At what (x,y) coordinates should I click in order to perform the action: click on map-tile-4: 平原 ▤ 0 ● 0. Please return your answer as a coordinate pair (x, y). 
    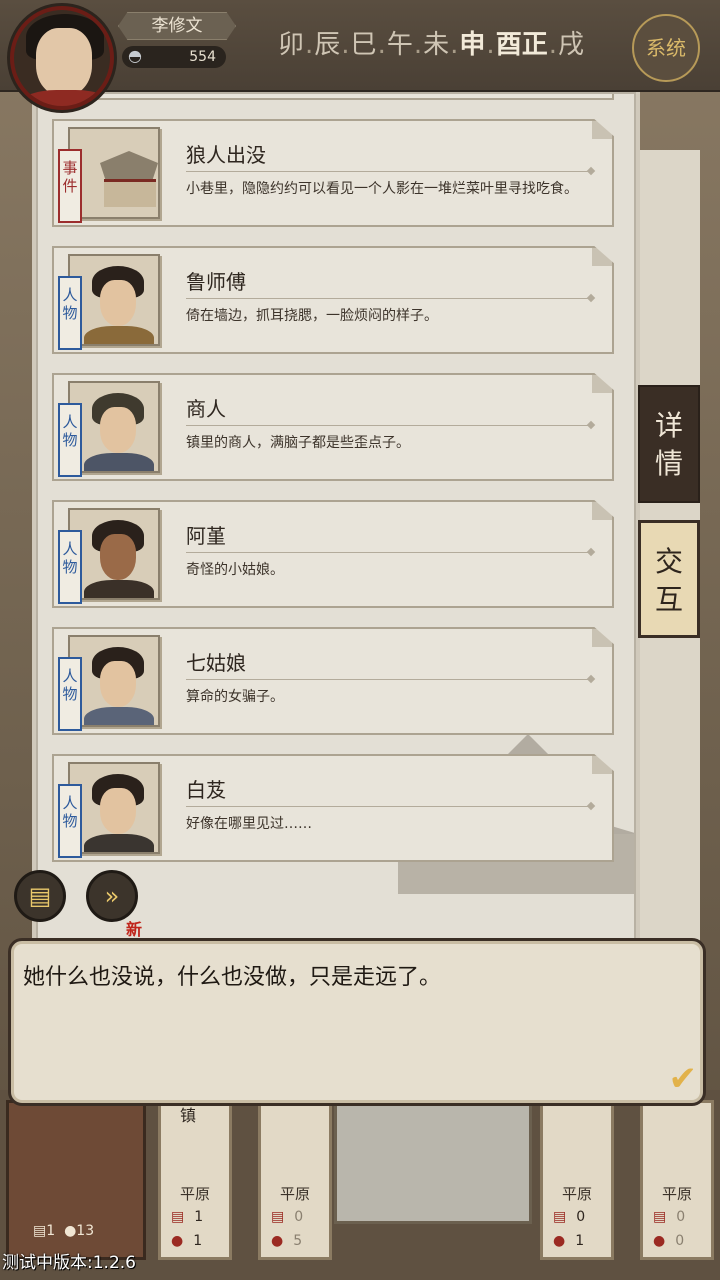
    Looking at the image, I should click on (677, 1180).